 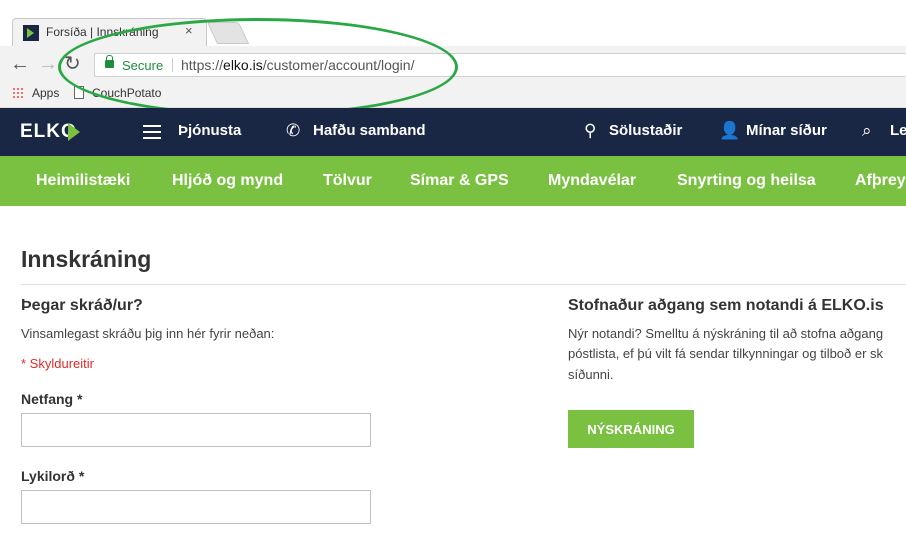 What do you see at coordinates (228, 33) in the screenshot?
I see `new-tab-button` at bounding box center [228, 33].